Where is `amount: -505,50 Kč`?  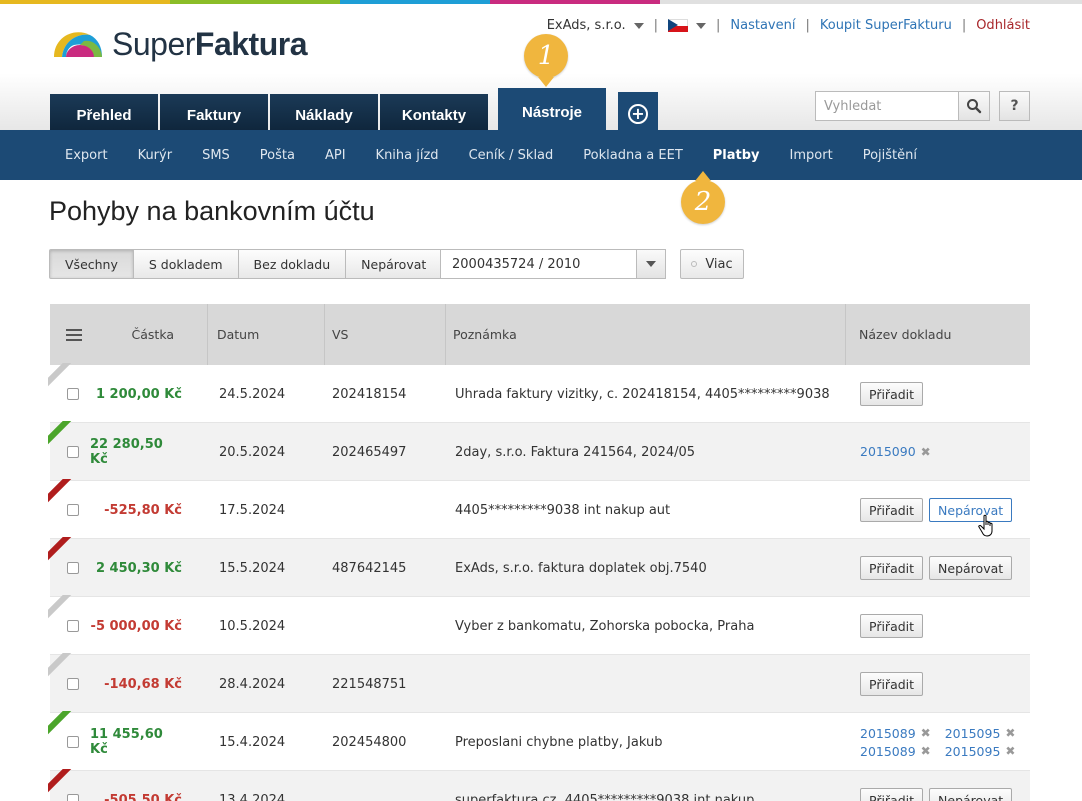 amount: -505,50 Kč is located at coordinates (143, 796).